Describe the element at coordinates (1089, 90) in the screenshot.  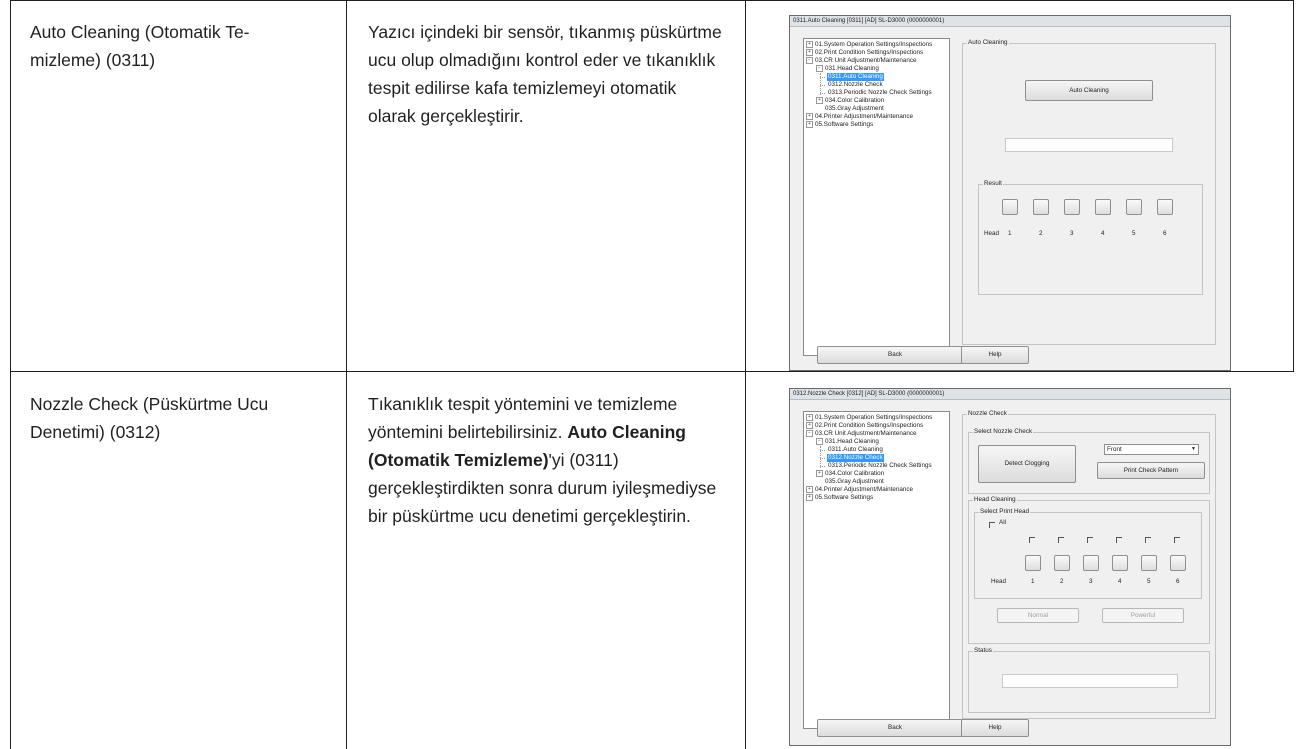
I see `auto-cleaning-button: Auto Cleaning` at that location.